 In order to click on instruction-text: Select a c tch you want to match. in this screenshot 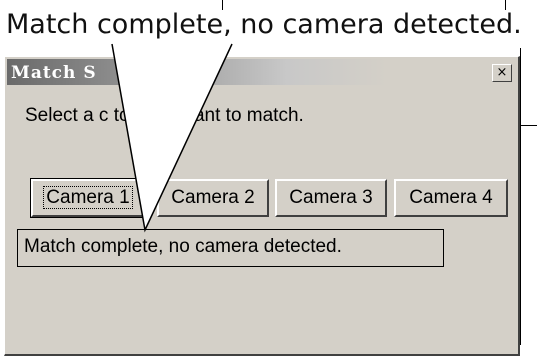, I will do `click(164, 115)`.